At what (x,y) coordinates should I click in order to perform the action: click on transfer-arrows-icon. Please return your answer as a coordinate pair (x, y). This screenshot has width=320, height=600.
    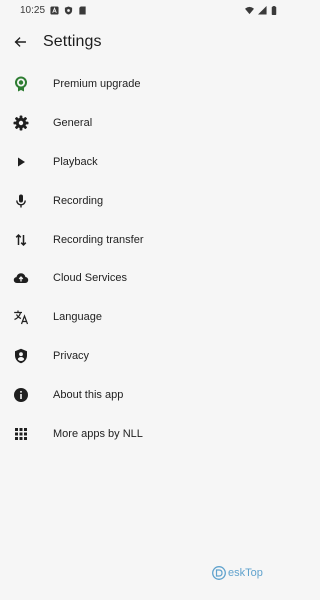
    Looking at the image, I should click on (21, 240).